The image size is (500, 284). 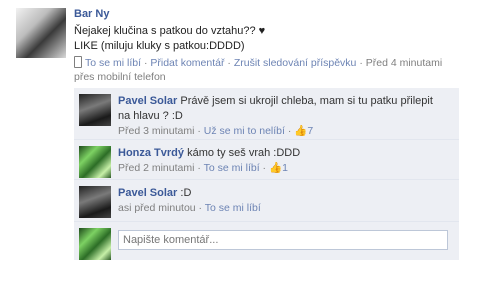 I want to click on unlike-comment-link: Už se mi to nelíbí, so click(x=244, y=131).